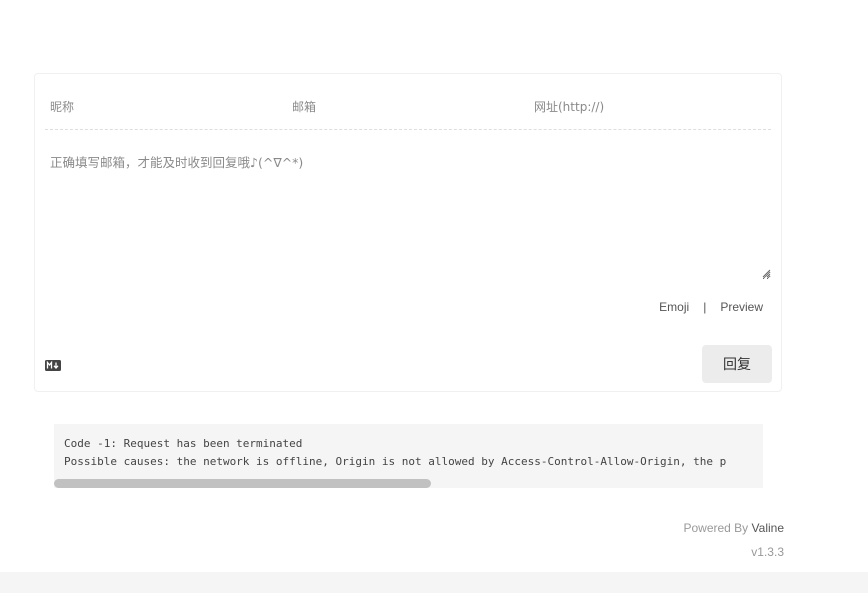  What do you see at coordinates (711, 307) in the screenshot?
I see `editor-toolbar: Emoji | Preview` at bounding box center [711, 307].